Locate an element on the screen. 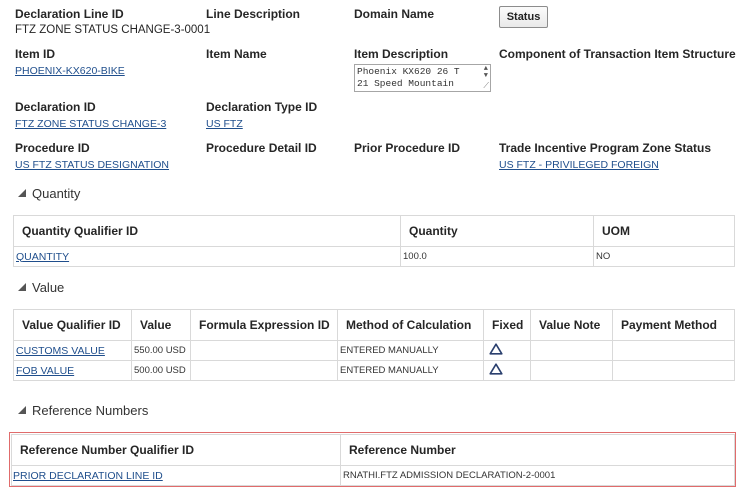 The width and height of the screenshot is (736, 487). declaration-type-id-field: Declaration Type ID US FTZ is located at coordinates (261, 116).